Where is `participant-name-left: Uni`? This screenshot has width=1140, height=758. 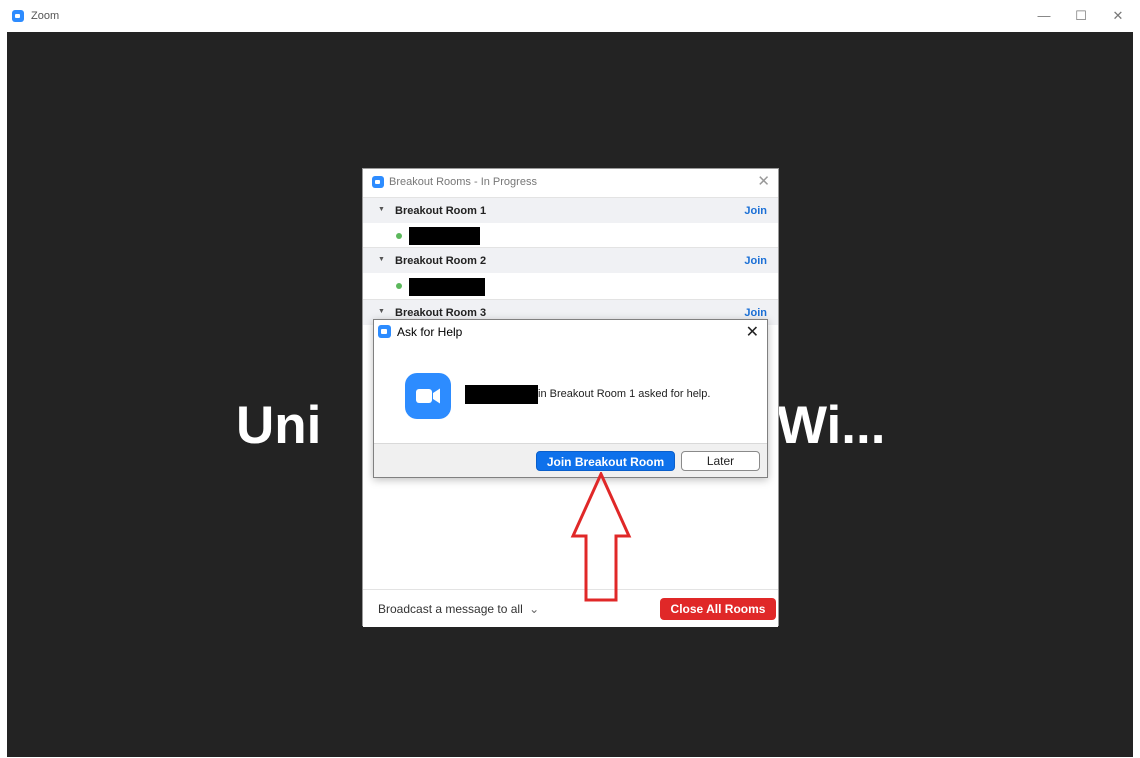
participant-name-left: Uni is located at coordinates (279, 425).